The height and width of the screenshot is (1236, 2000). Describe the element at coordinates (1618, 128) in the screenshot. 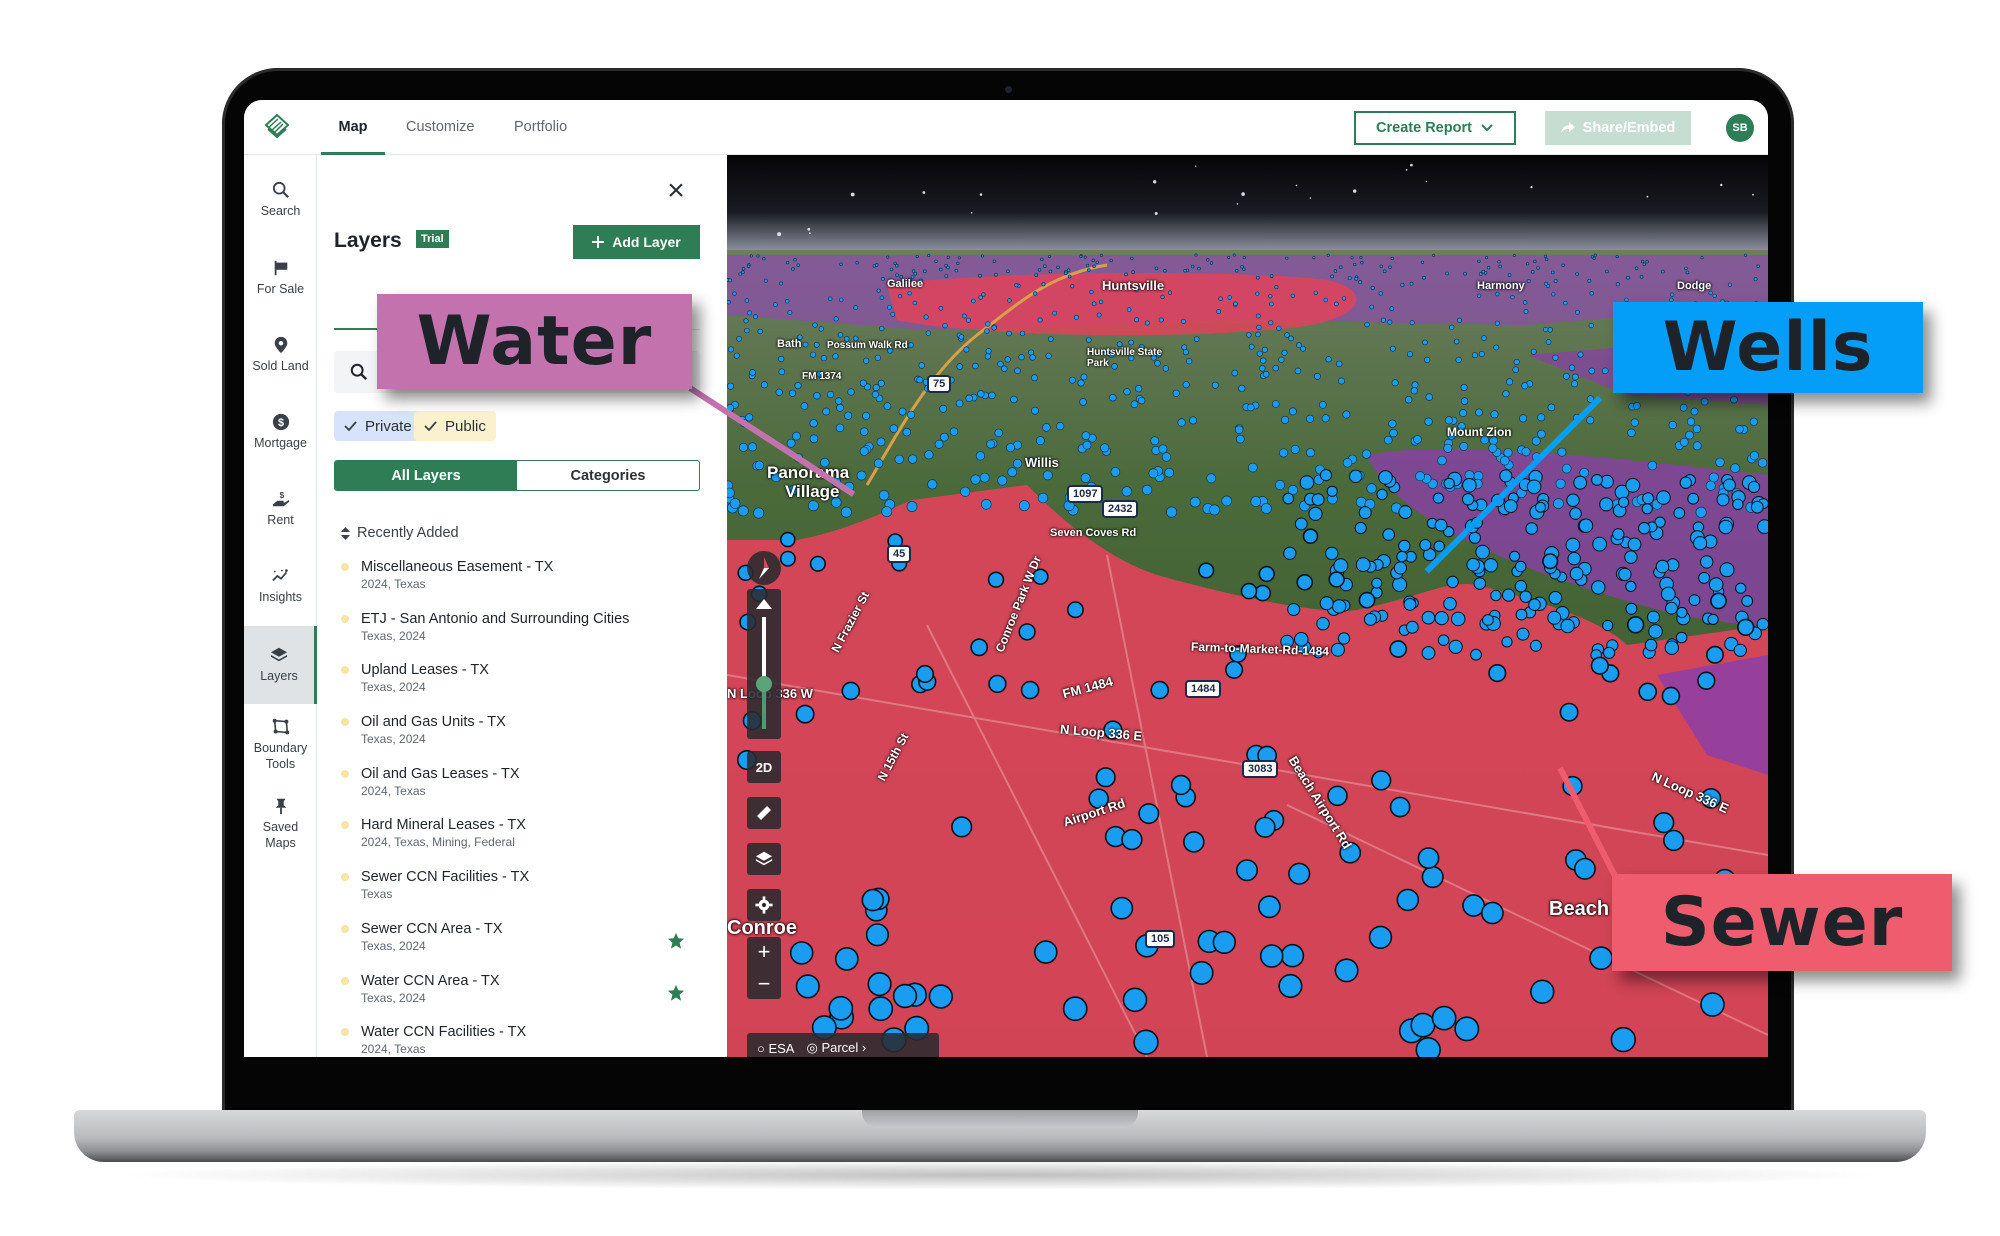

I see `share-embed-button: Share/Embed` at that location.